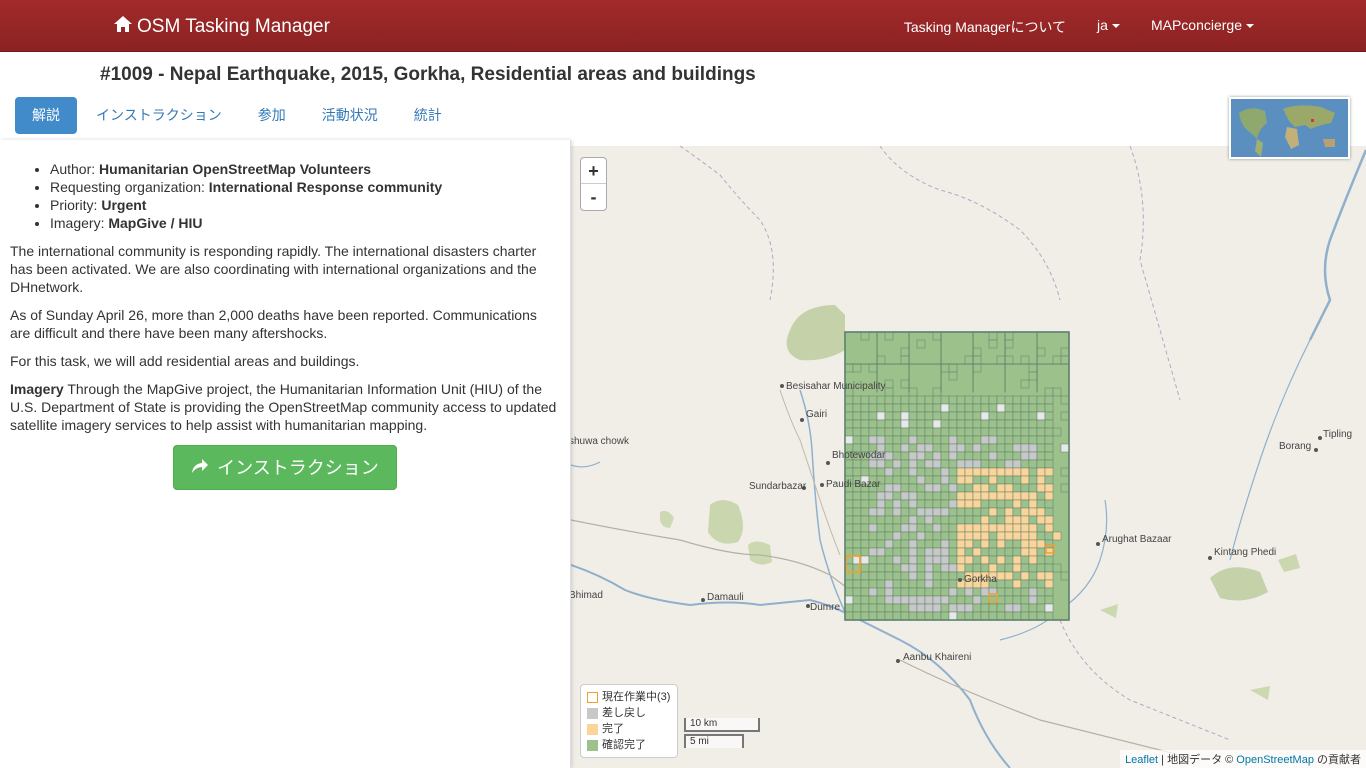 This screenshot has width=1366, height=768. Describe the element at coordinates (1202, 27) in the screenshot. I see `user-dropdown: MAPconcierge` at that location.